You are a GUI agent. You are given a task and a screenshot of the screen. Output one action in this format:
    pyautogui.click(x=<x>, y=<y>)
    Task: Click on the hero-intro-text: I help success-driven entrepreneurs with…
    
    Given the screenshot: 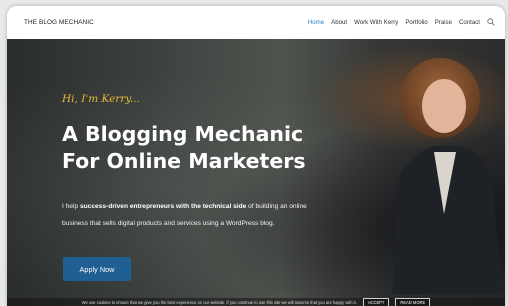 What is the action you would take?
    pyautogui.click(x=189, y=215)
    